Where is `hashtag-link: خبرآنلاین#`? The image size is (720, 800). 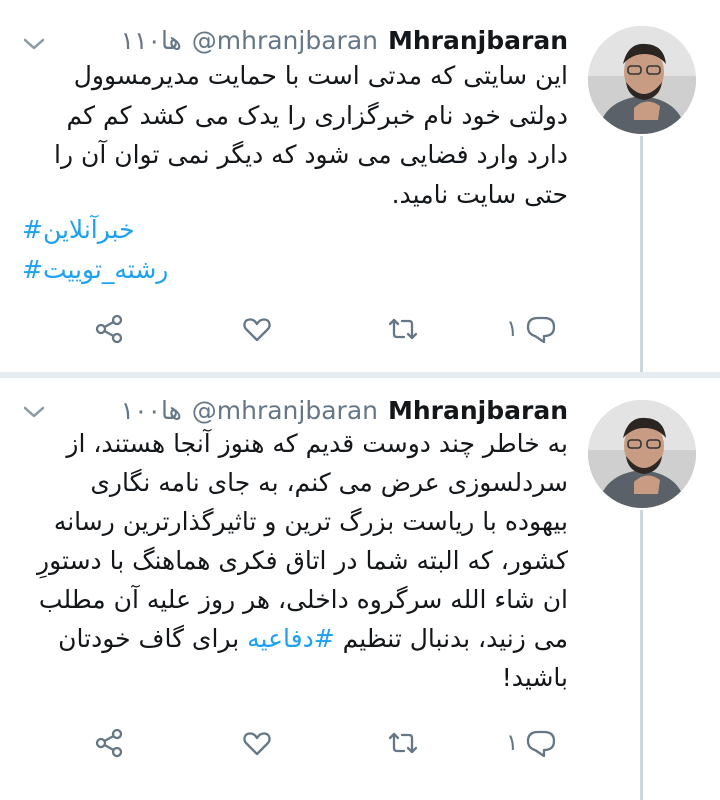 hashtag-link: خبرآنلاین# is located at coordinates (95, 230).